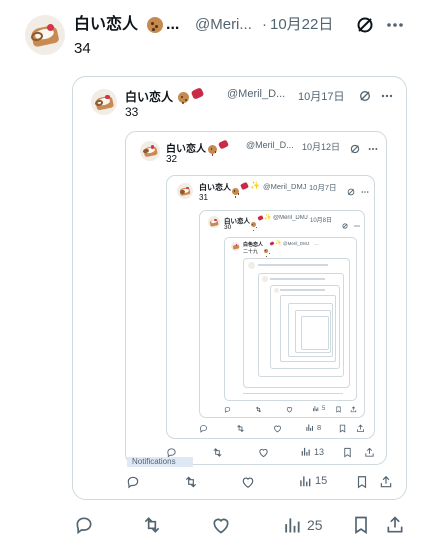  Describe the element at coordinates (321, 481) in the screenshot. I see `views-count: 15` at that location.